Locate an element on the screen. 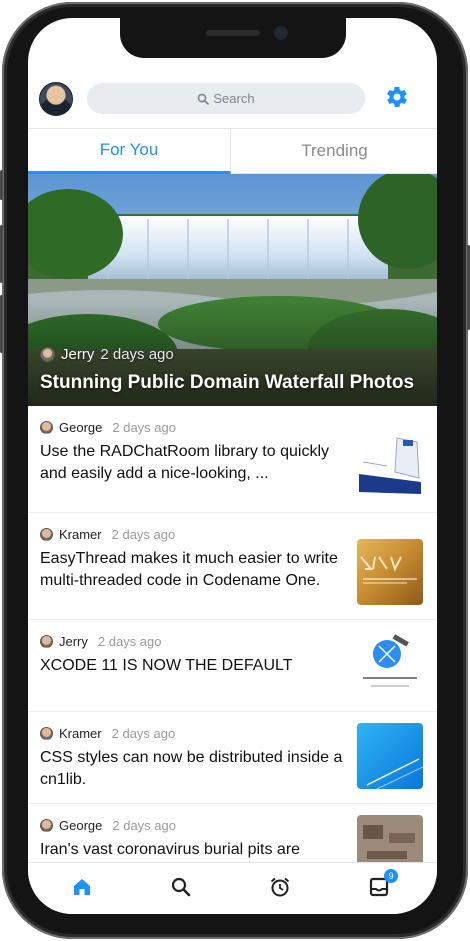 The width and height of the screenshot is (470, 941). bottom-nav: 9 is located at coordinates (232, 888).